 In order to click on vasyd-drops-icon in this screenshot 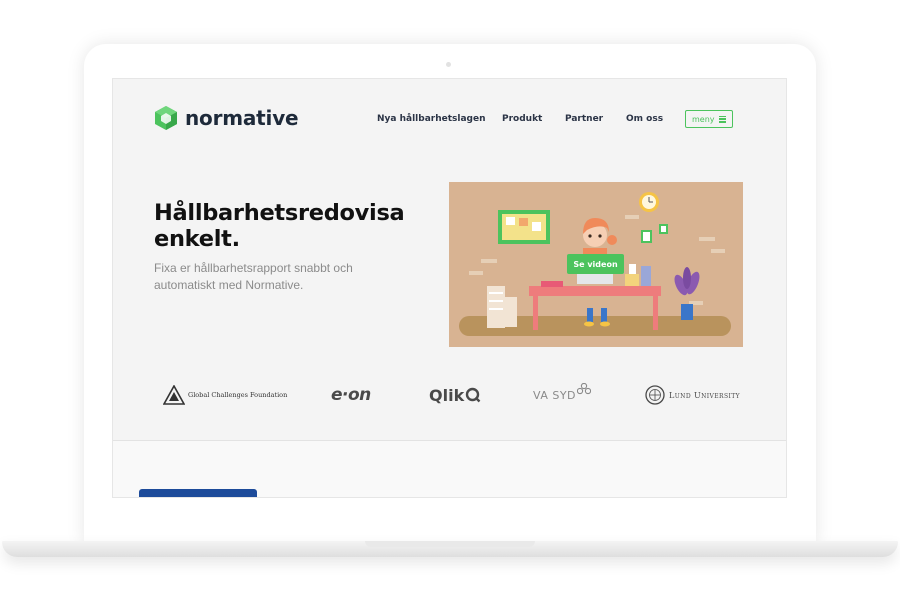, I will do `click(584, 389)`.